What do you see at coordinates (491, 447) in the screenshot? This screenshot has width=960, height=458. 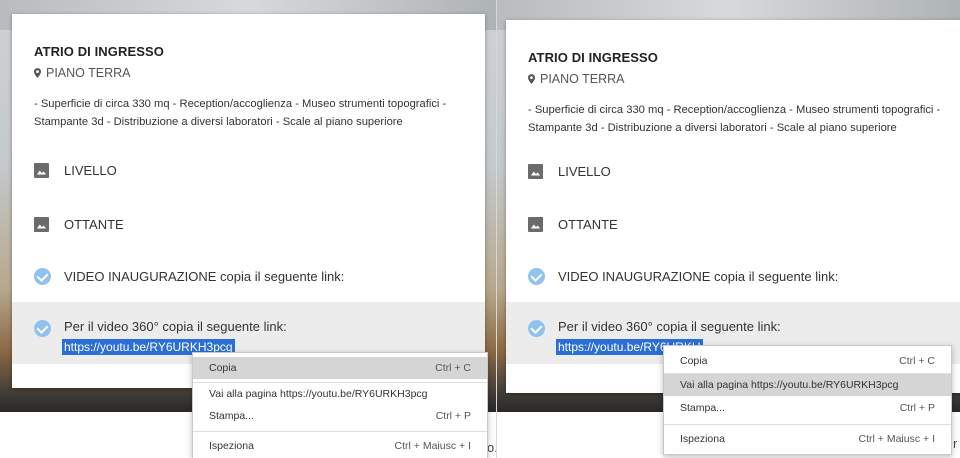 I see `stray-text: o.` at bounding box center [491, 447].